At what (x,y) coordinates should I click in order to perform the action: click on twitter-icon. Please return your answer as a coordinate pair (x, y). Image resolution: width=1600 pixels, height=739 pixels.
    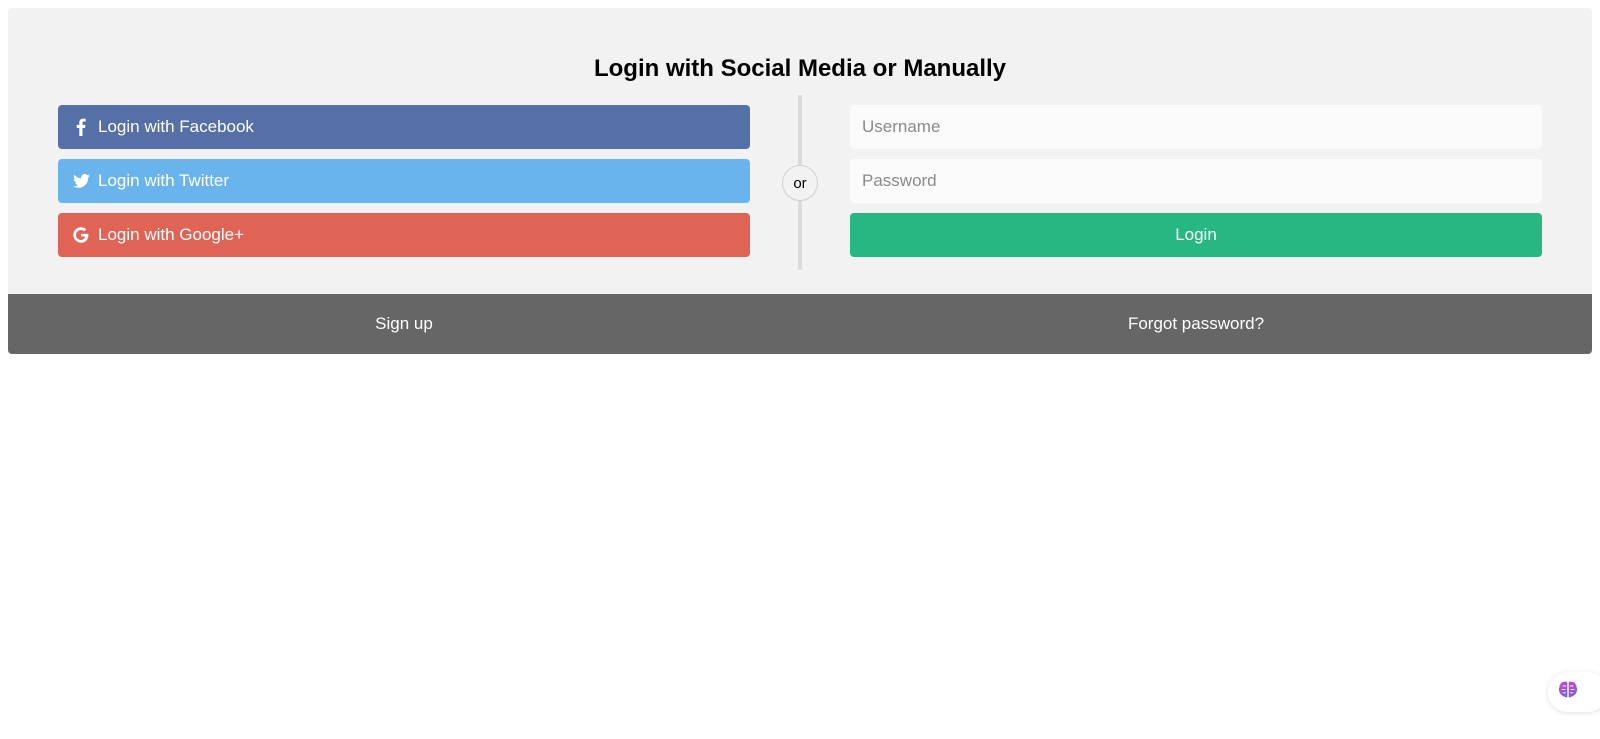
    Looking at the image, I should click on (81, 181).